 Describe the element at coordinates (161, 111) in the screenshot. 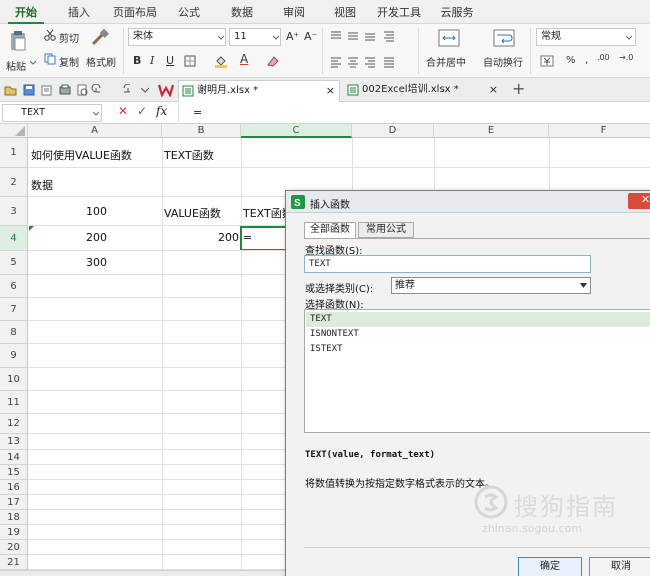

I see `insert-function-icon: fx` at that location.